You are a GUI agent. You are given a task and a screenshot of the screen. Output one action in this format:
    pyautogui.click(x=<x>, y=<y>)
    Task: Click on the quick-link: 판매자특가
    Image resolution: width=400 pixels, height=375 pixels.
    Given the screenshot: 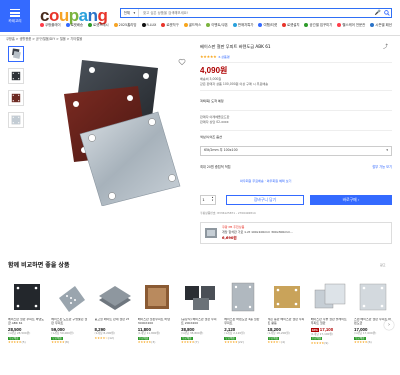 What is the action you would take?
    pyautogui.click(x=243, y=25)
    